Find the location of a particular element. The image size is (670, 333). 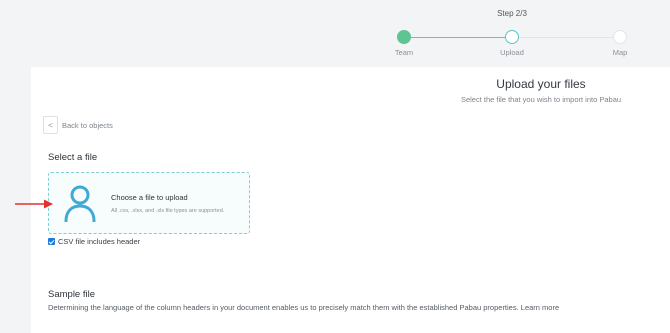

step-count: Step 2/3 is located at coordinates (512, 13).